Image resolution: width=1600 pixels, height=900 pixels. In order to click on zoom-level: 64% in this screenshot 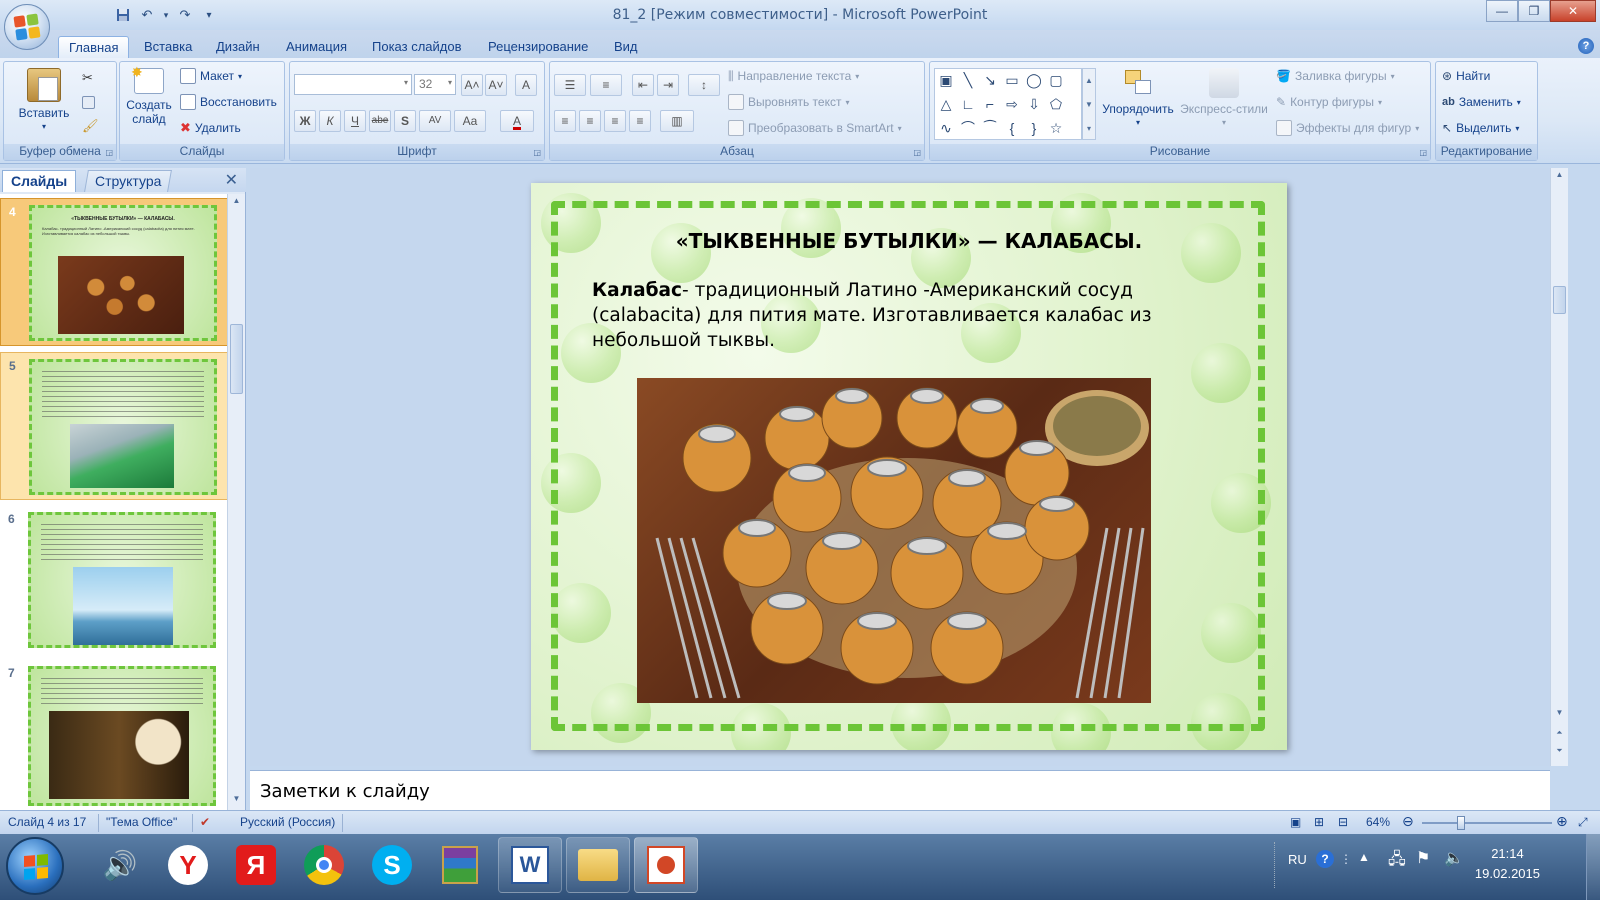, I will do `click(1378, 822)`.